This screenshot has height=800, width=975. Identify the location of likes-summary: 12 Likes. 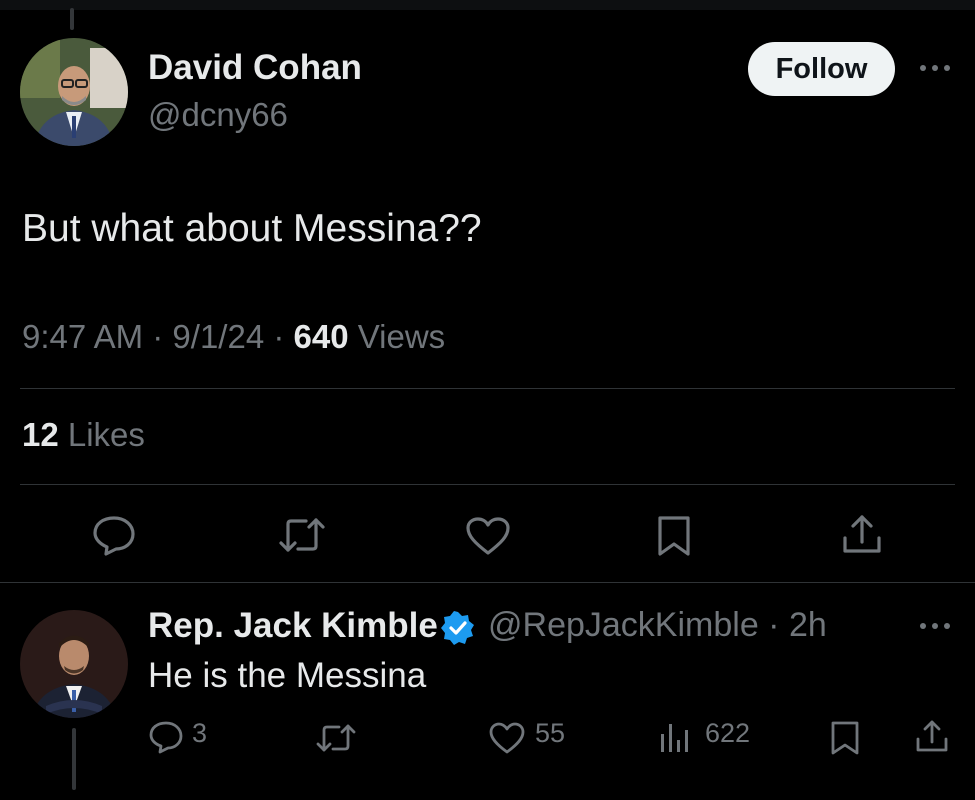
(83, 435).